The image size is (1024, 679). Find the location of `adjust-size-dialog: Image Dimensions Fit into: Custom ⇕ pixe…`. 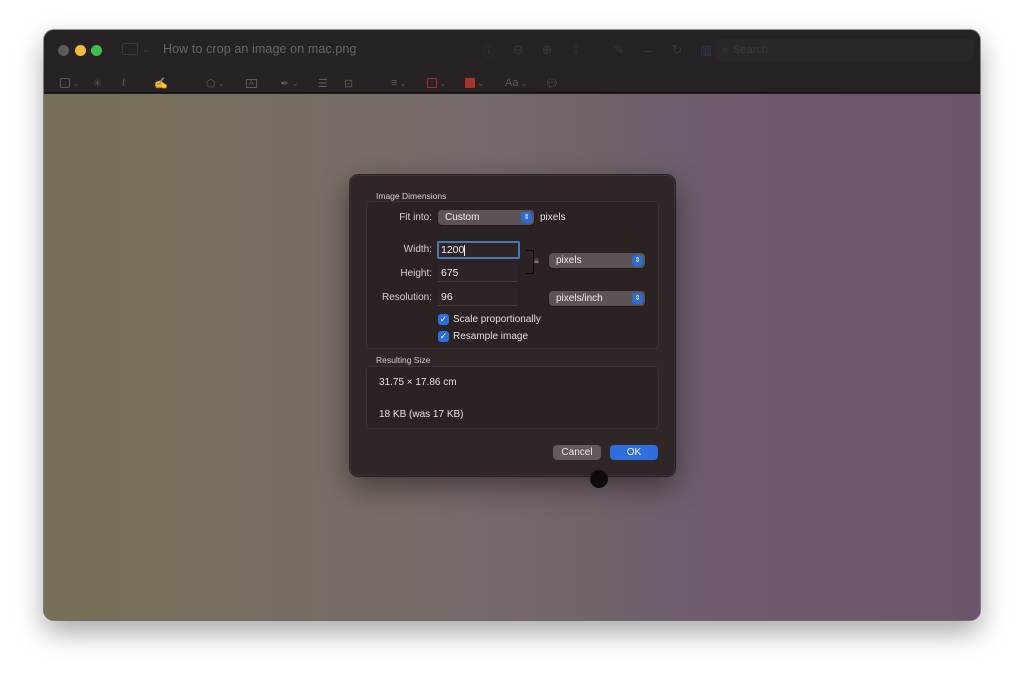

adjust-size-dialog: Image Dimensions Fit into: Custom ⇕ pixe… is located at coordinates (512, 325).